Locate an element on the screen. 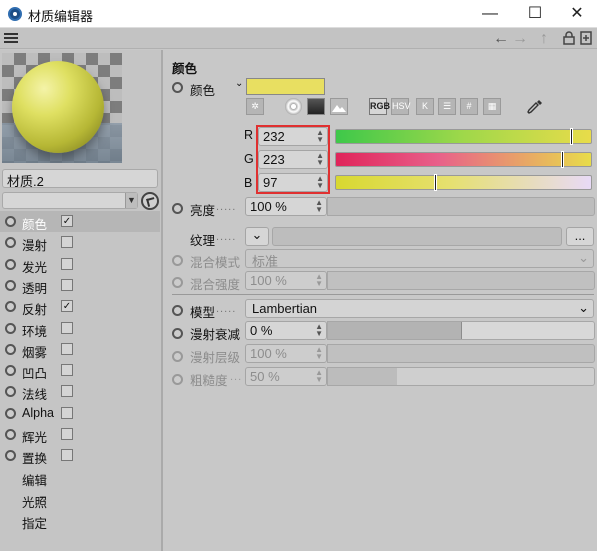  color-mode-button: HSV is located at coordinates (401, 106).